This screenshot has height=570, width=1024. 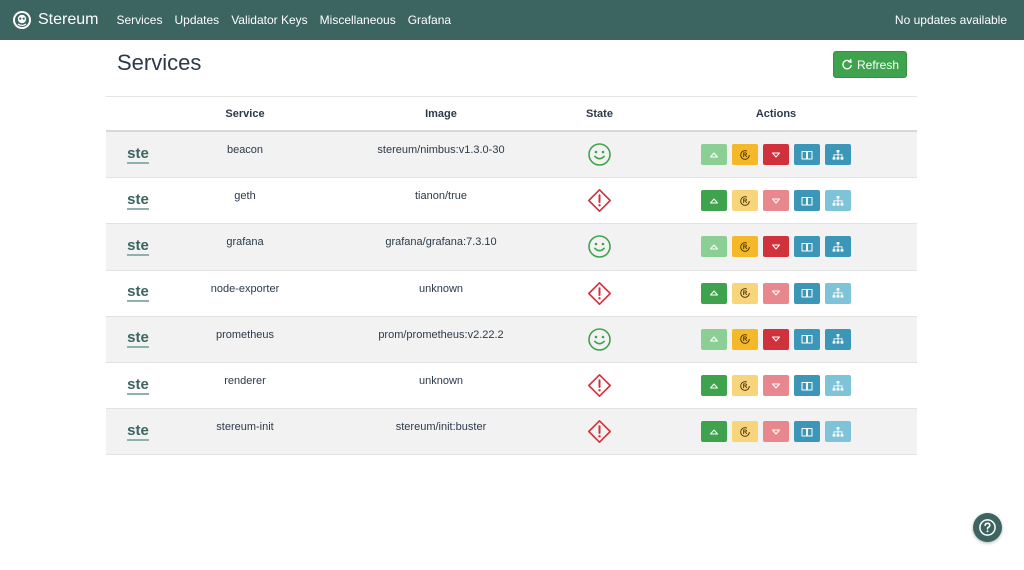 I want to click on table-row: ste geth tianon/true R, so click(x=511, y=201).